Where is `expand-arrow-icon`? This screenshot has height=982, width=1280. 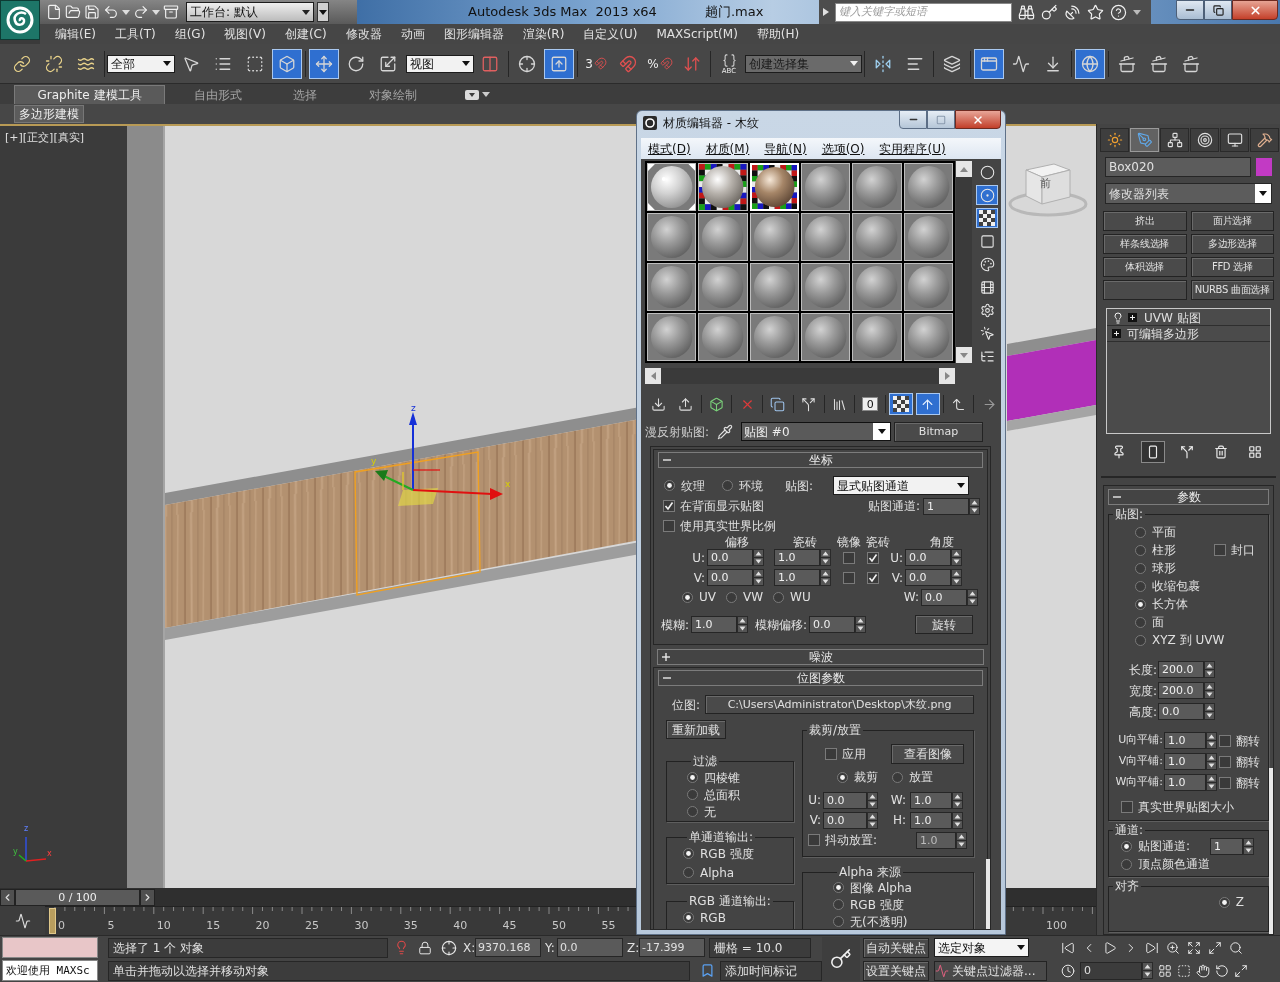 expand-arrow-icon is located at coordinates (826, 12).